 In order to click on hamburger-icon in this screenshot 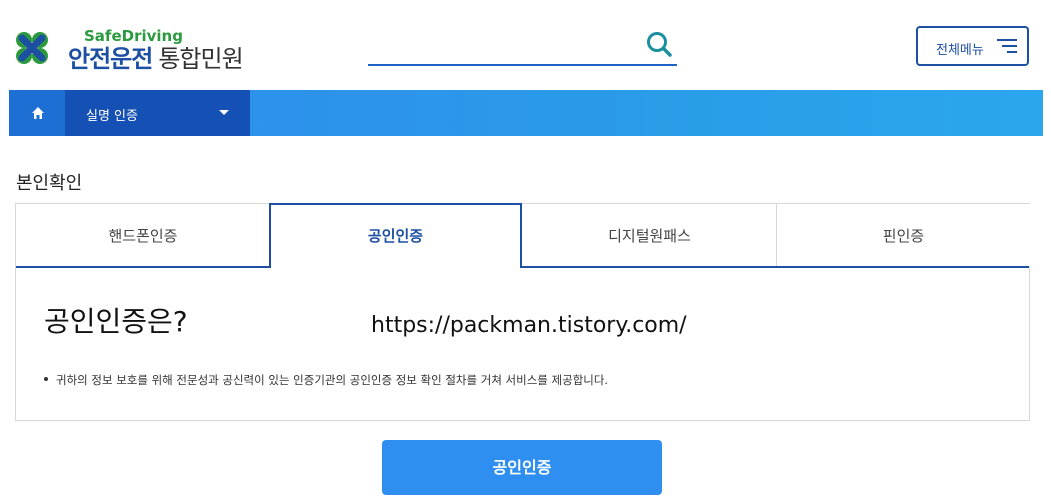, I will do `click(1007, 46)`.